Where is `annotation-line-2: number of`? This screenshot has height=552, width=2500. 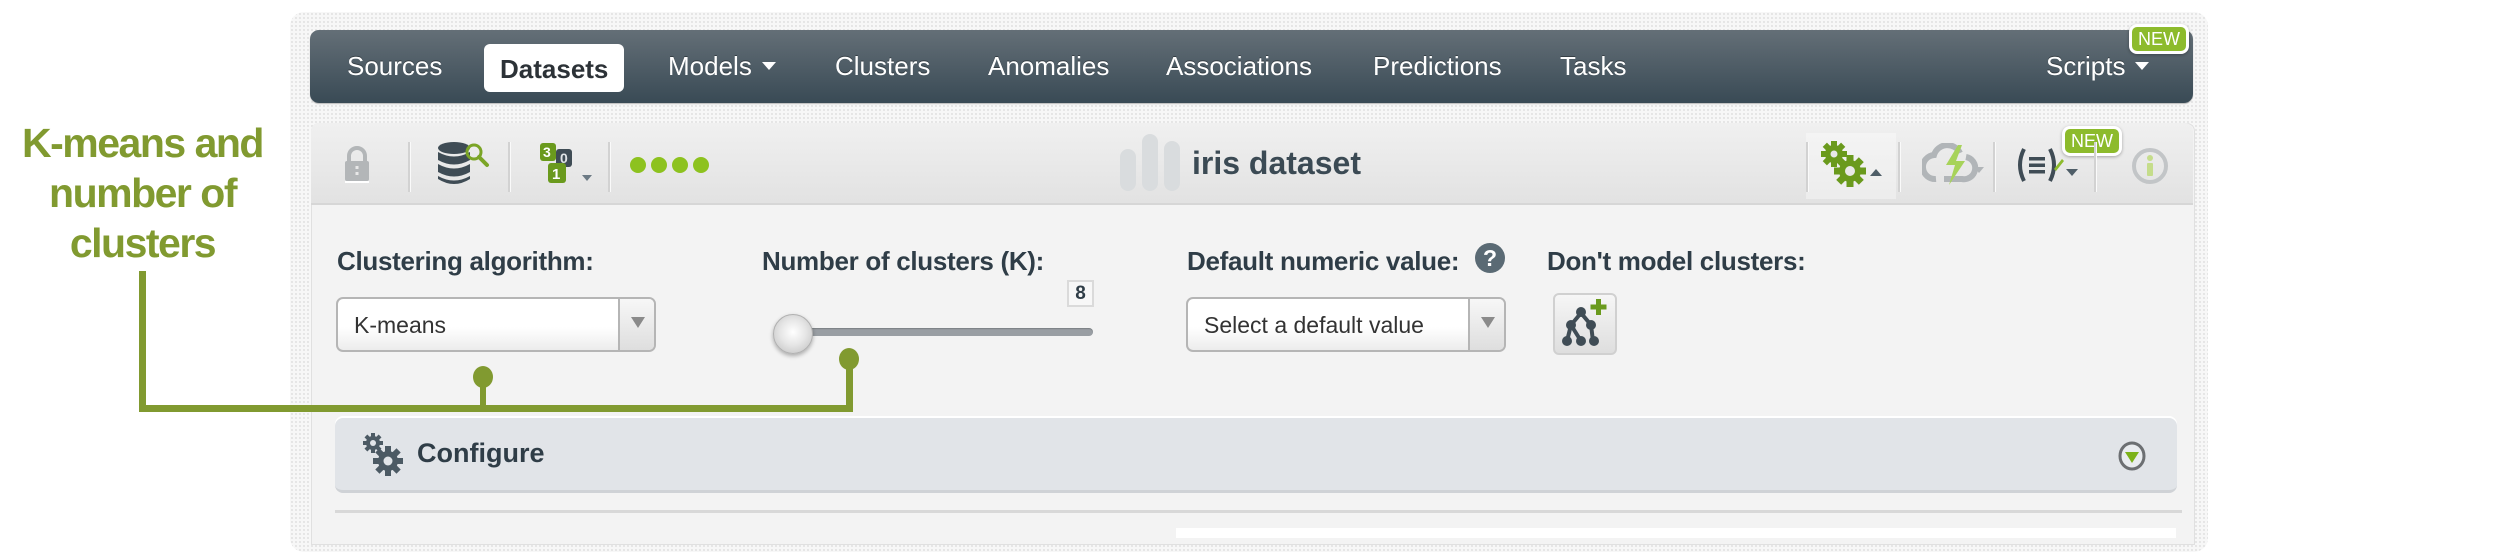 annotation-line-2: number of is located at coordinates (143, 193).